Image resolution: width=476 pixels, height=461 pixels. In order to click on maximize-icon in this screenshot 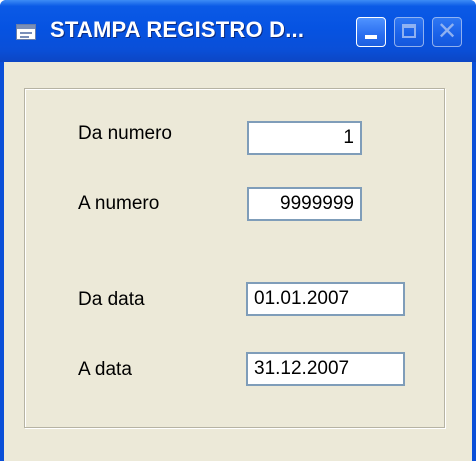, I will do `click(409, 31)`.